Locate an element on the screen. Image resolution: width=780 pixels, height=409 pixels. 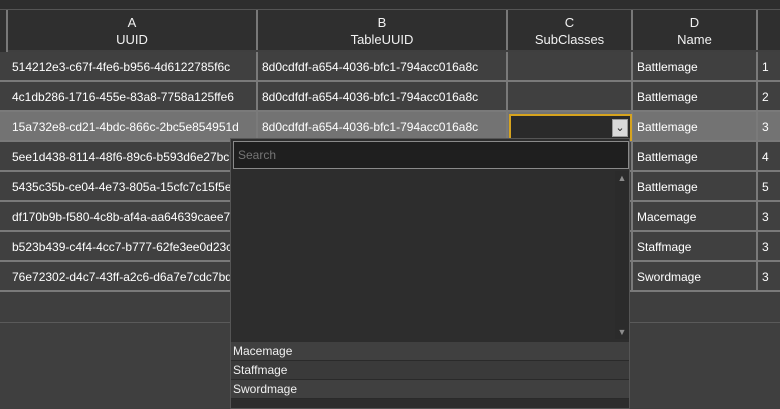
uuid-cell: 4c1db286-1716-455e-83a8-7758a125ffe6 is located at coordinates (133, 96).